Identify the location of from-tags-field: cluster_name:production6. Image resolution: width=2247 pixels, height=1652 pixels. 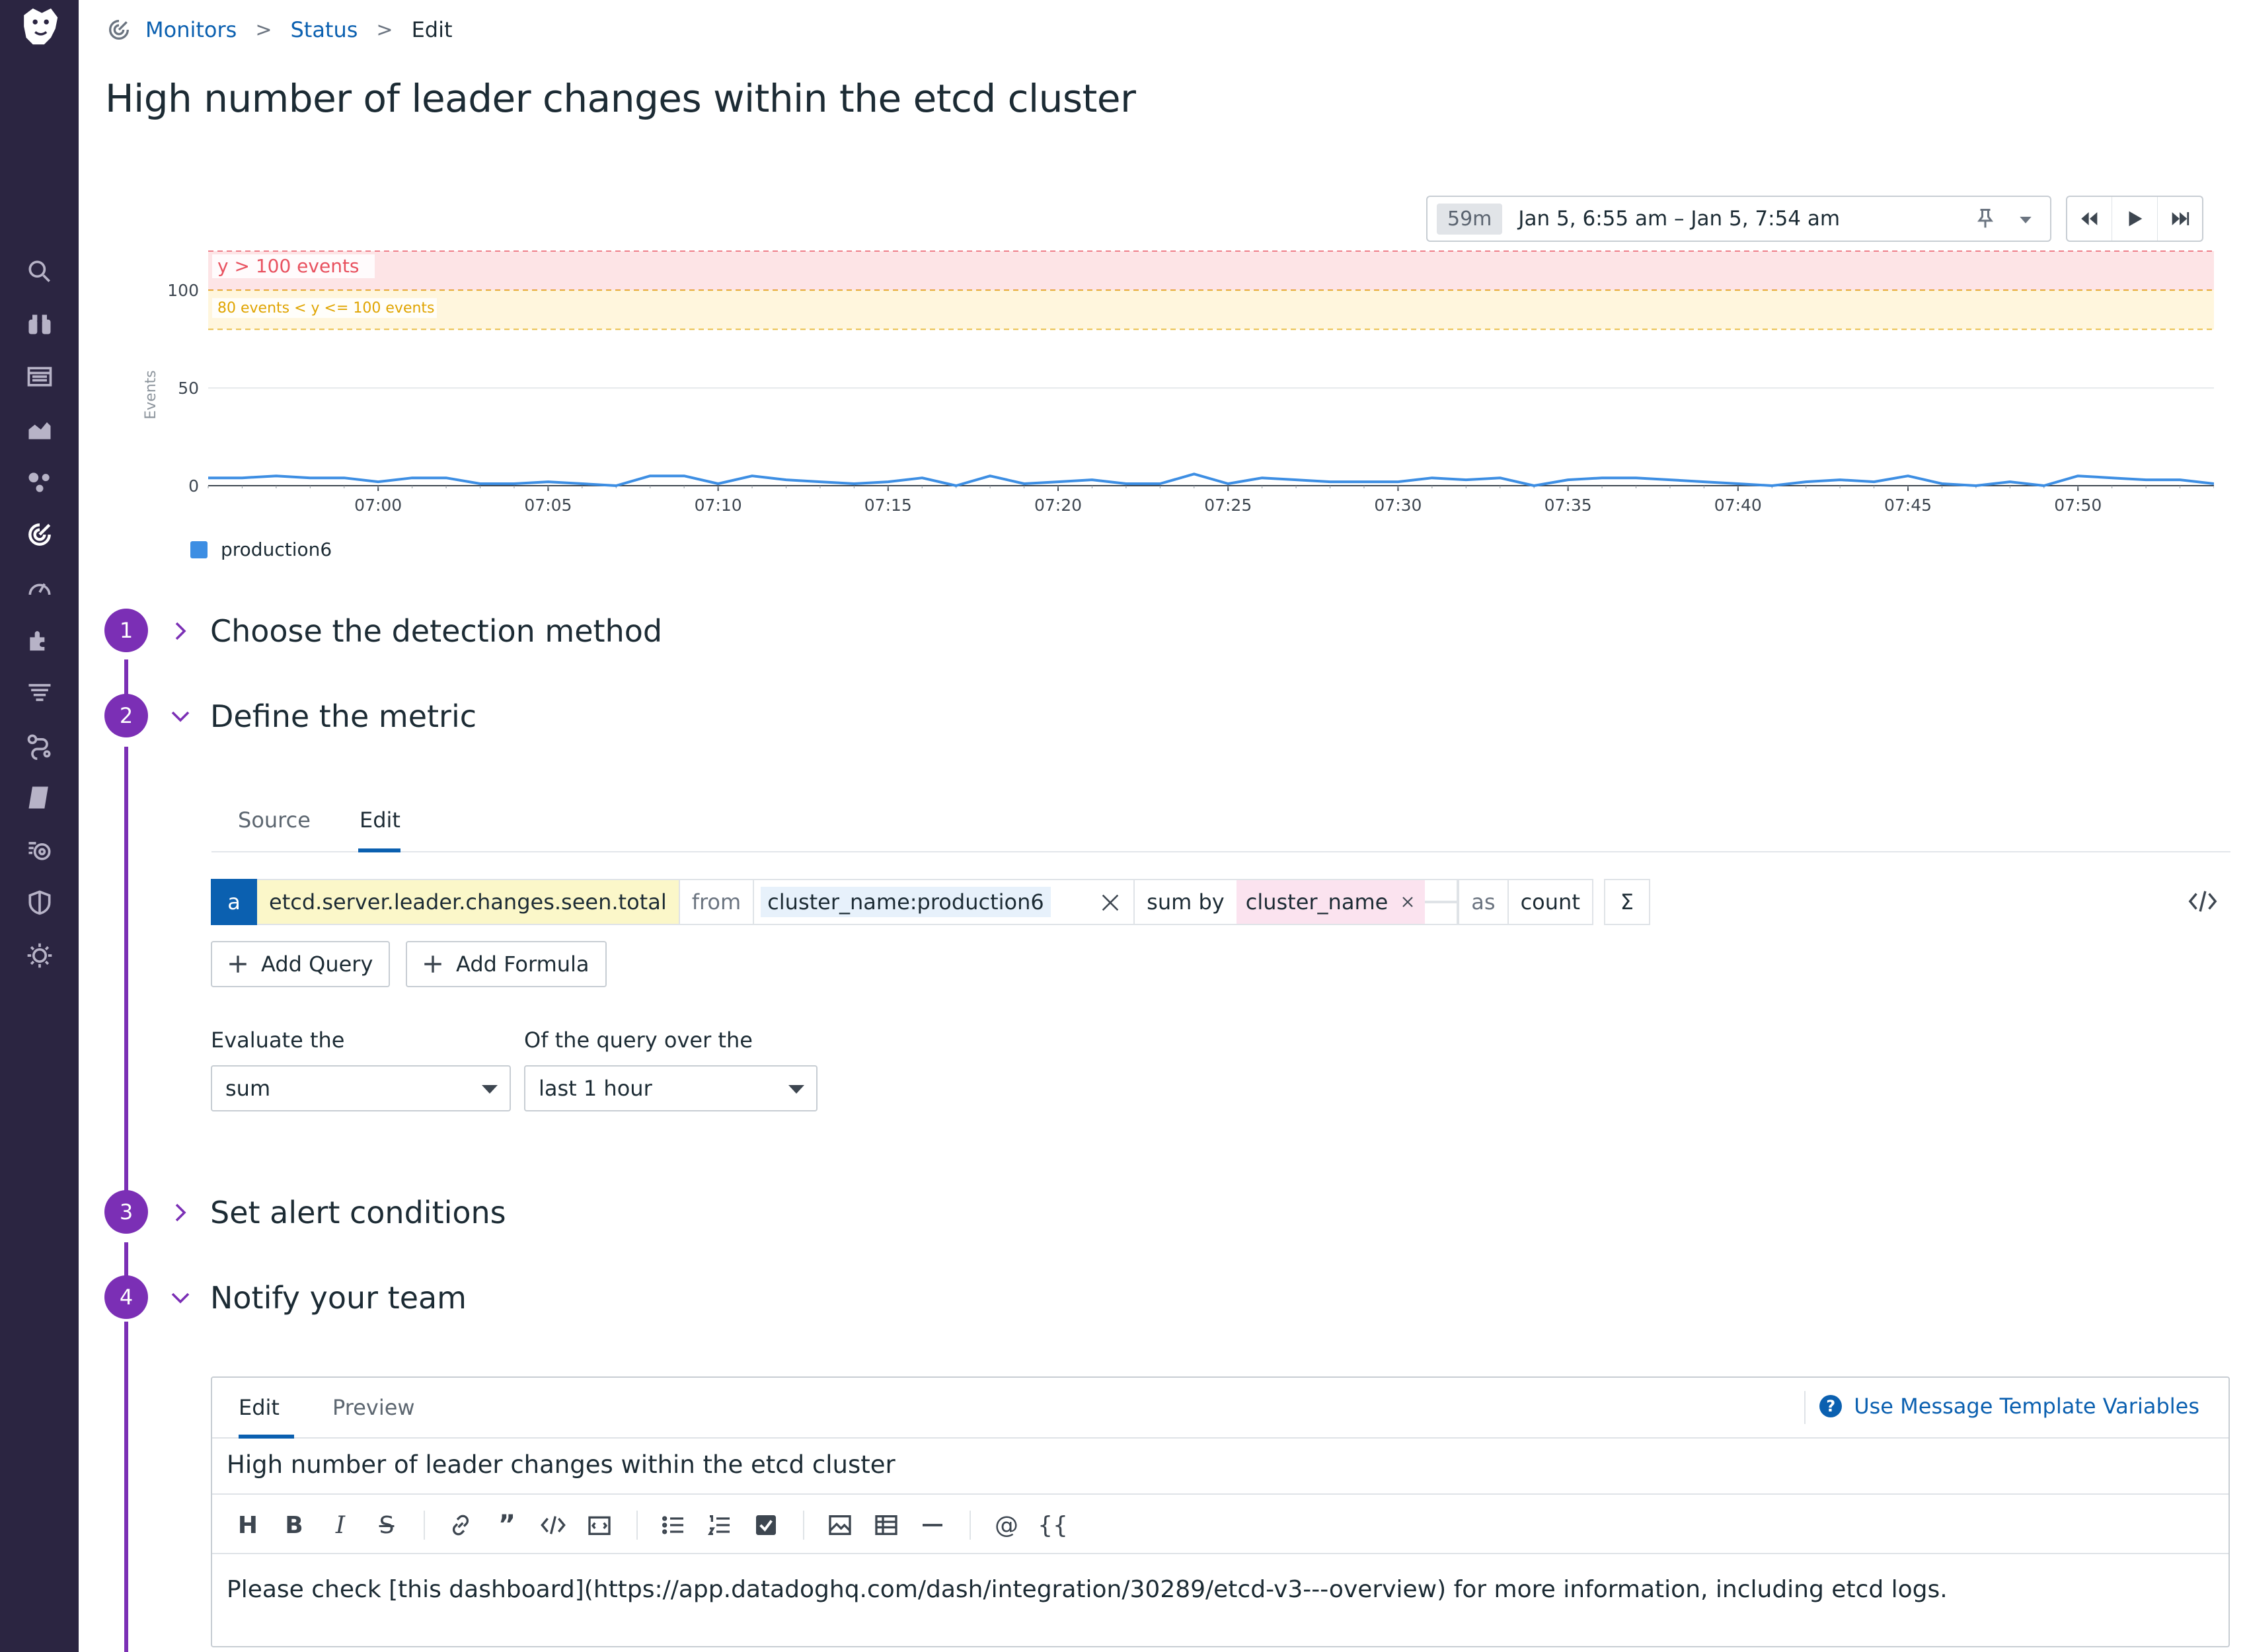
(944, 902).